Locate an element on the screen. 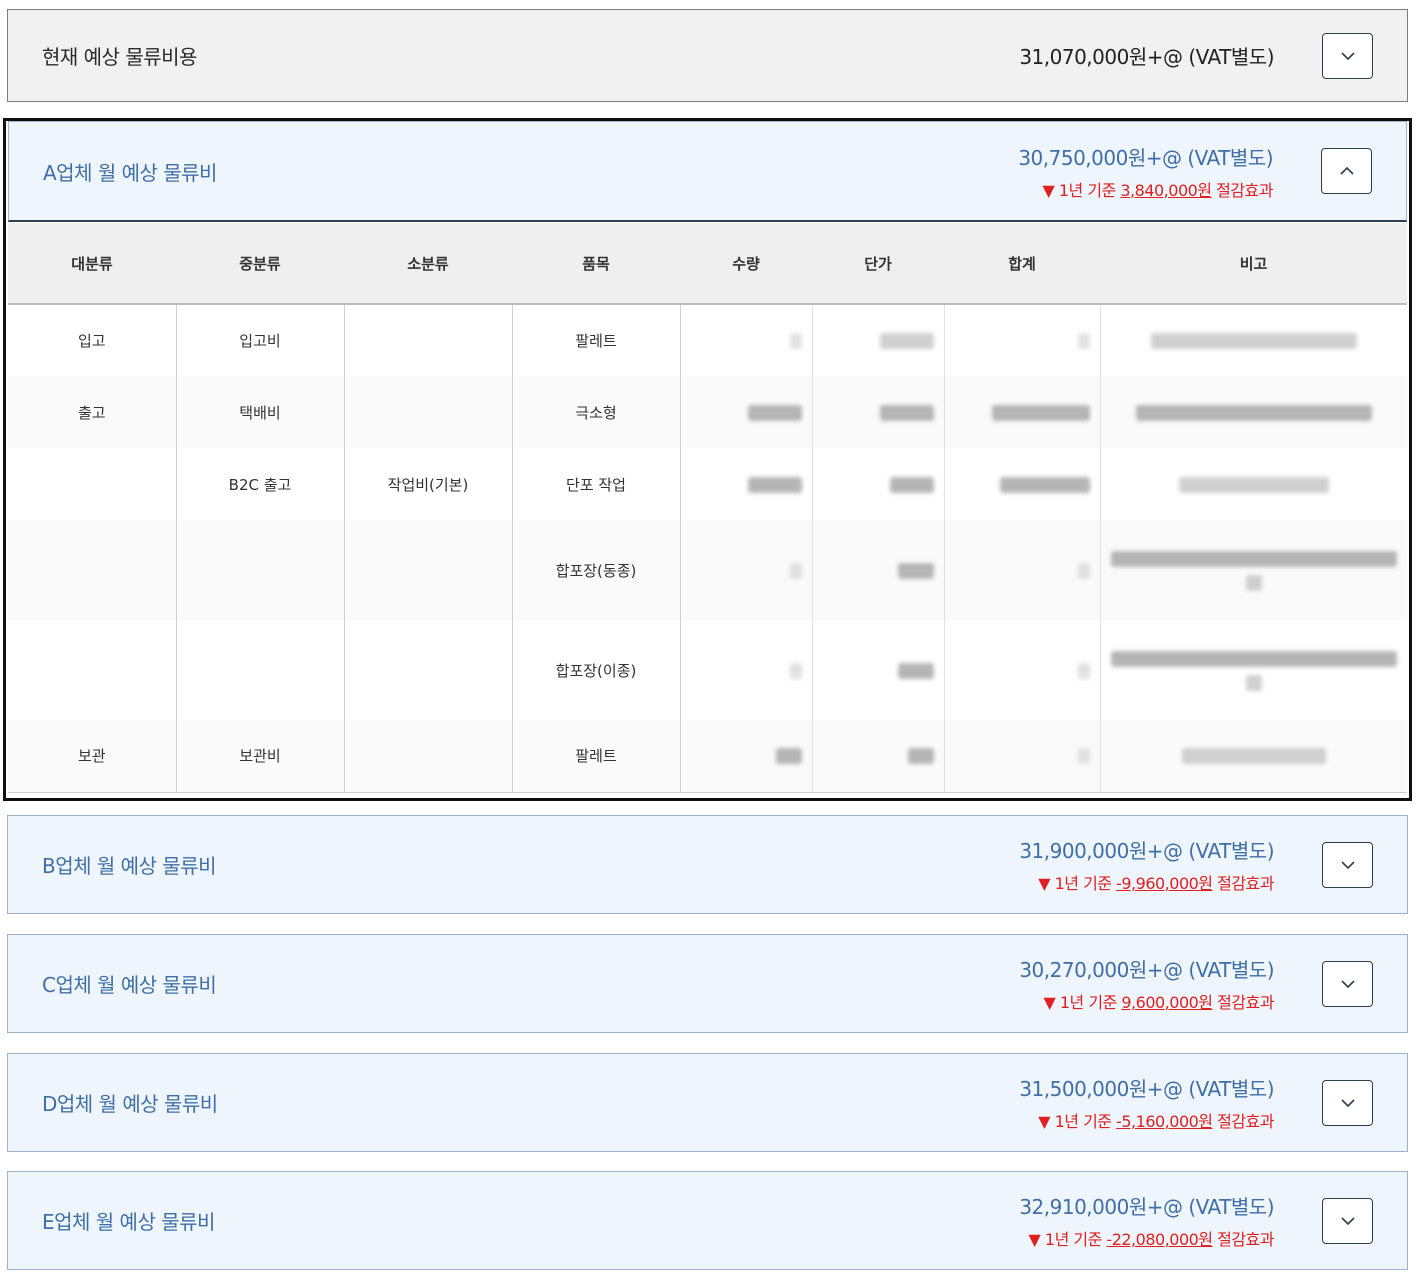 The height and width of the screenshot is (1276, 1416). cell-major: 보관 is located at coordinates (92, 756).